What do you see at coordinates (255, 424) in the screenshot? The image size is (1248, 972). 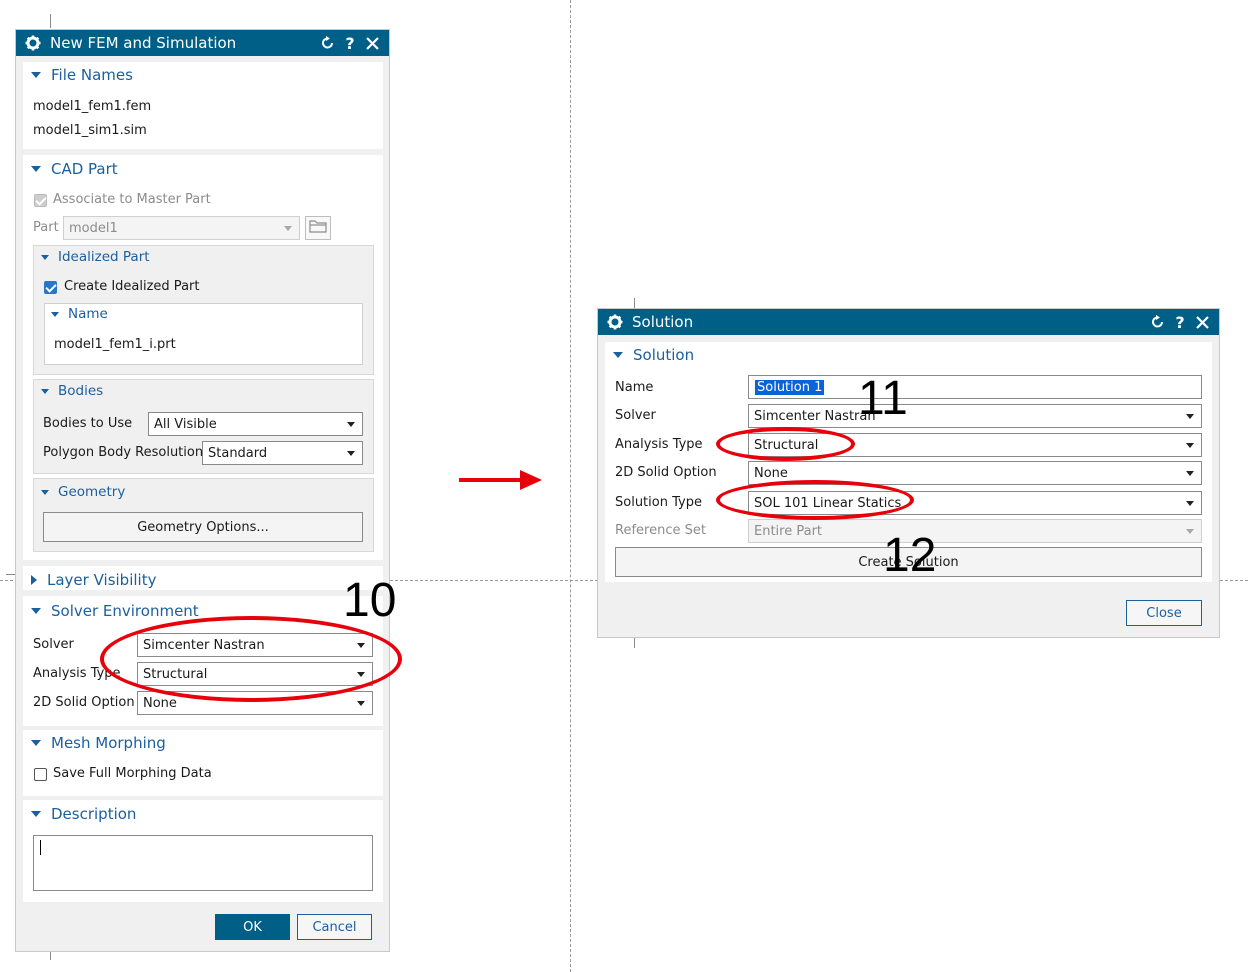 I see `bodies-to-use-select: All Visible` at bounding box center [255, 424].